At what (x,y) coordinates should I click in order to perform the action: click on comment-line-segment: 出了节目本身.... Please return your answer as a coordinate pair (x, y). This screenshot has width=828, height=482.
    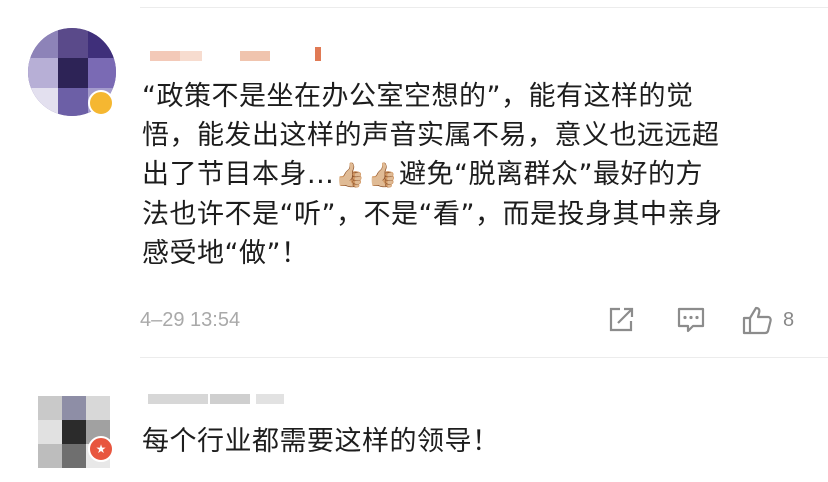
    Looking at the image, I should click on (238, 174).